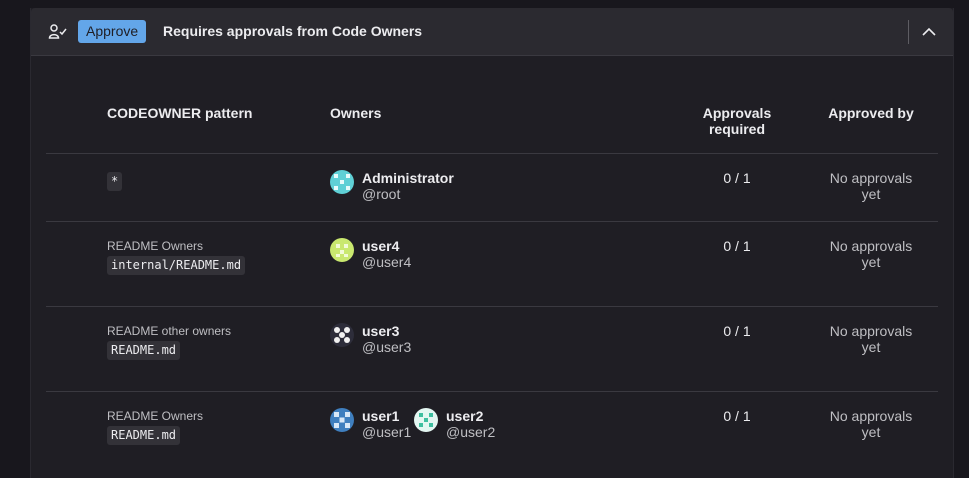  What do you see at coordinates (380, 416) in the screenshot?
I see `owner-name: user1` at bounding box center [380, 416].